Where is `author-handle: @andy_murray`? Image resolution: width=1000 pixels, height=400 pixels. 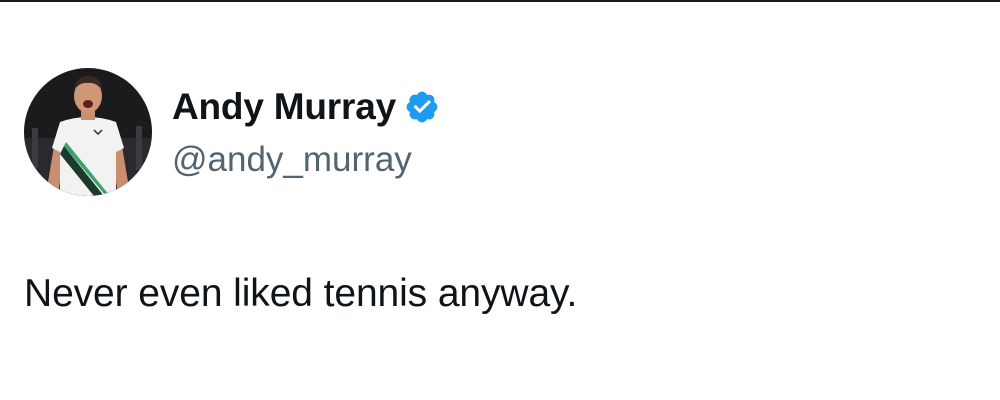 author-handle: @andy_murray is located at coordinates (306, 160).